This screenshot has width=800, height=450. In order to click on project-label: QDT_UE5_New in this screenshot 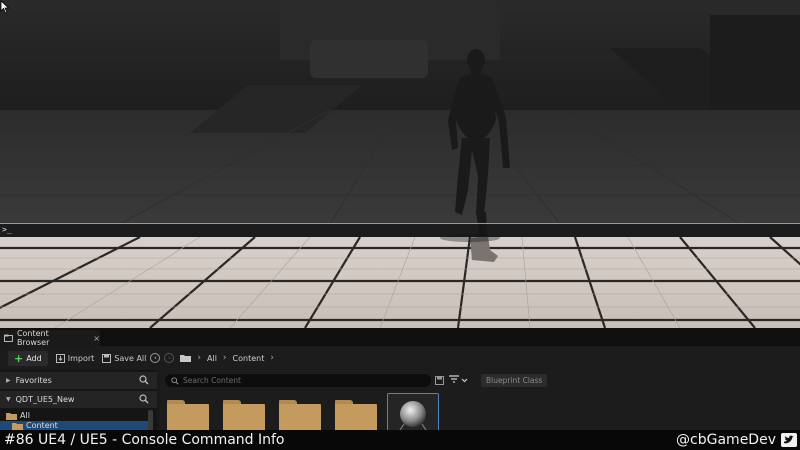, I will do `click(45, 399)`.